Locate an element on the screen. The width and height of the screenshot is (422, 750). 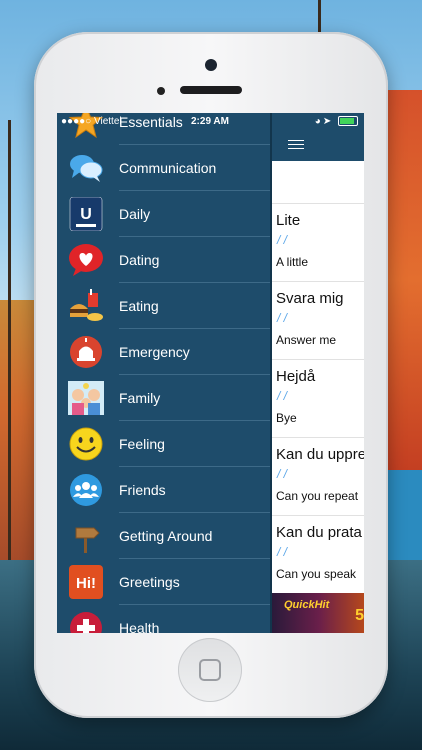
speech-bubbles-icon is located at coordinates (86, 168).